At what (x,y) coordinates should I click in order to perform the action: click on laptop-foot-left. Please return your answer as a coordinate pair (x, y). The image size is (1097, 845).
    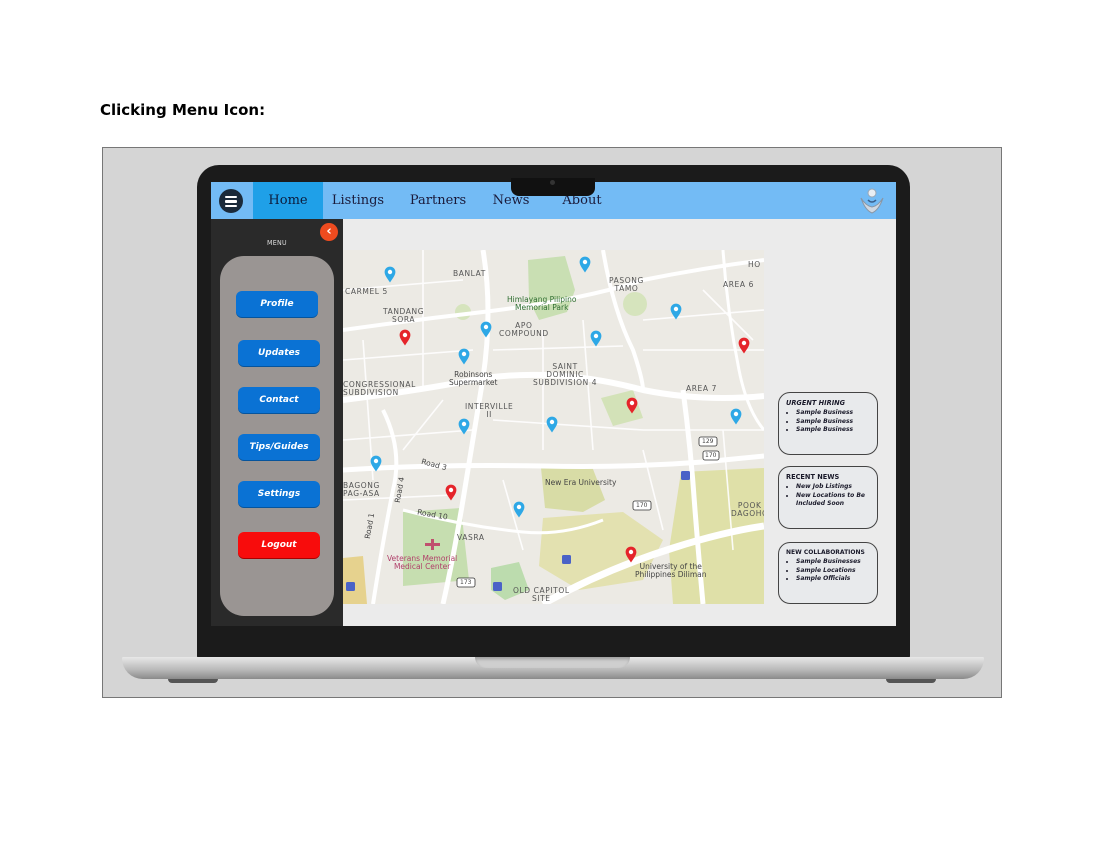
    Looking at the image, I should click on (193, 681).